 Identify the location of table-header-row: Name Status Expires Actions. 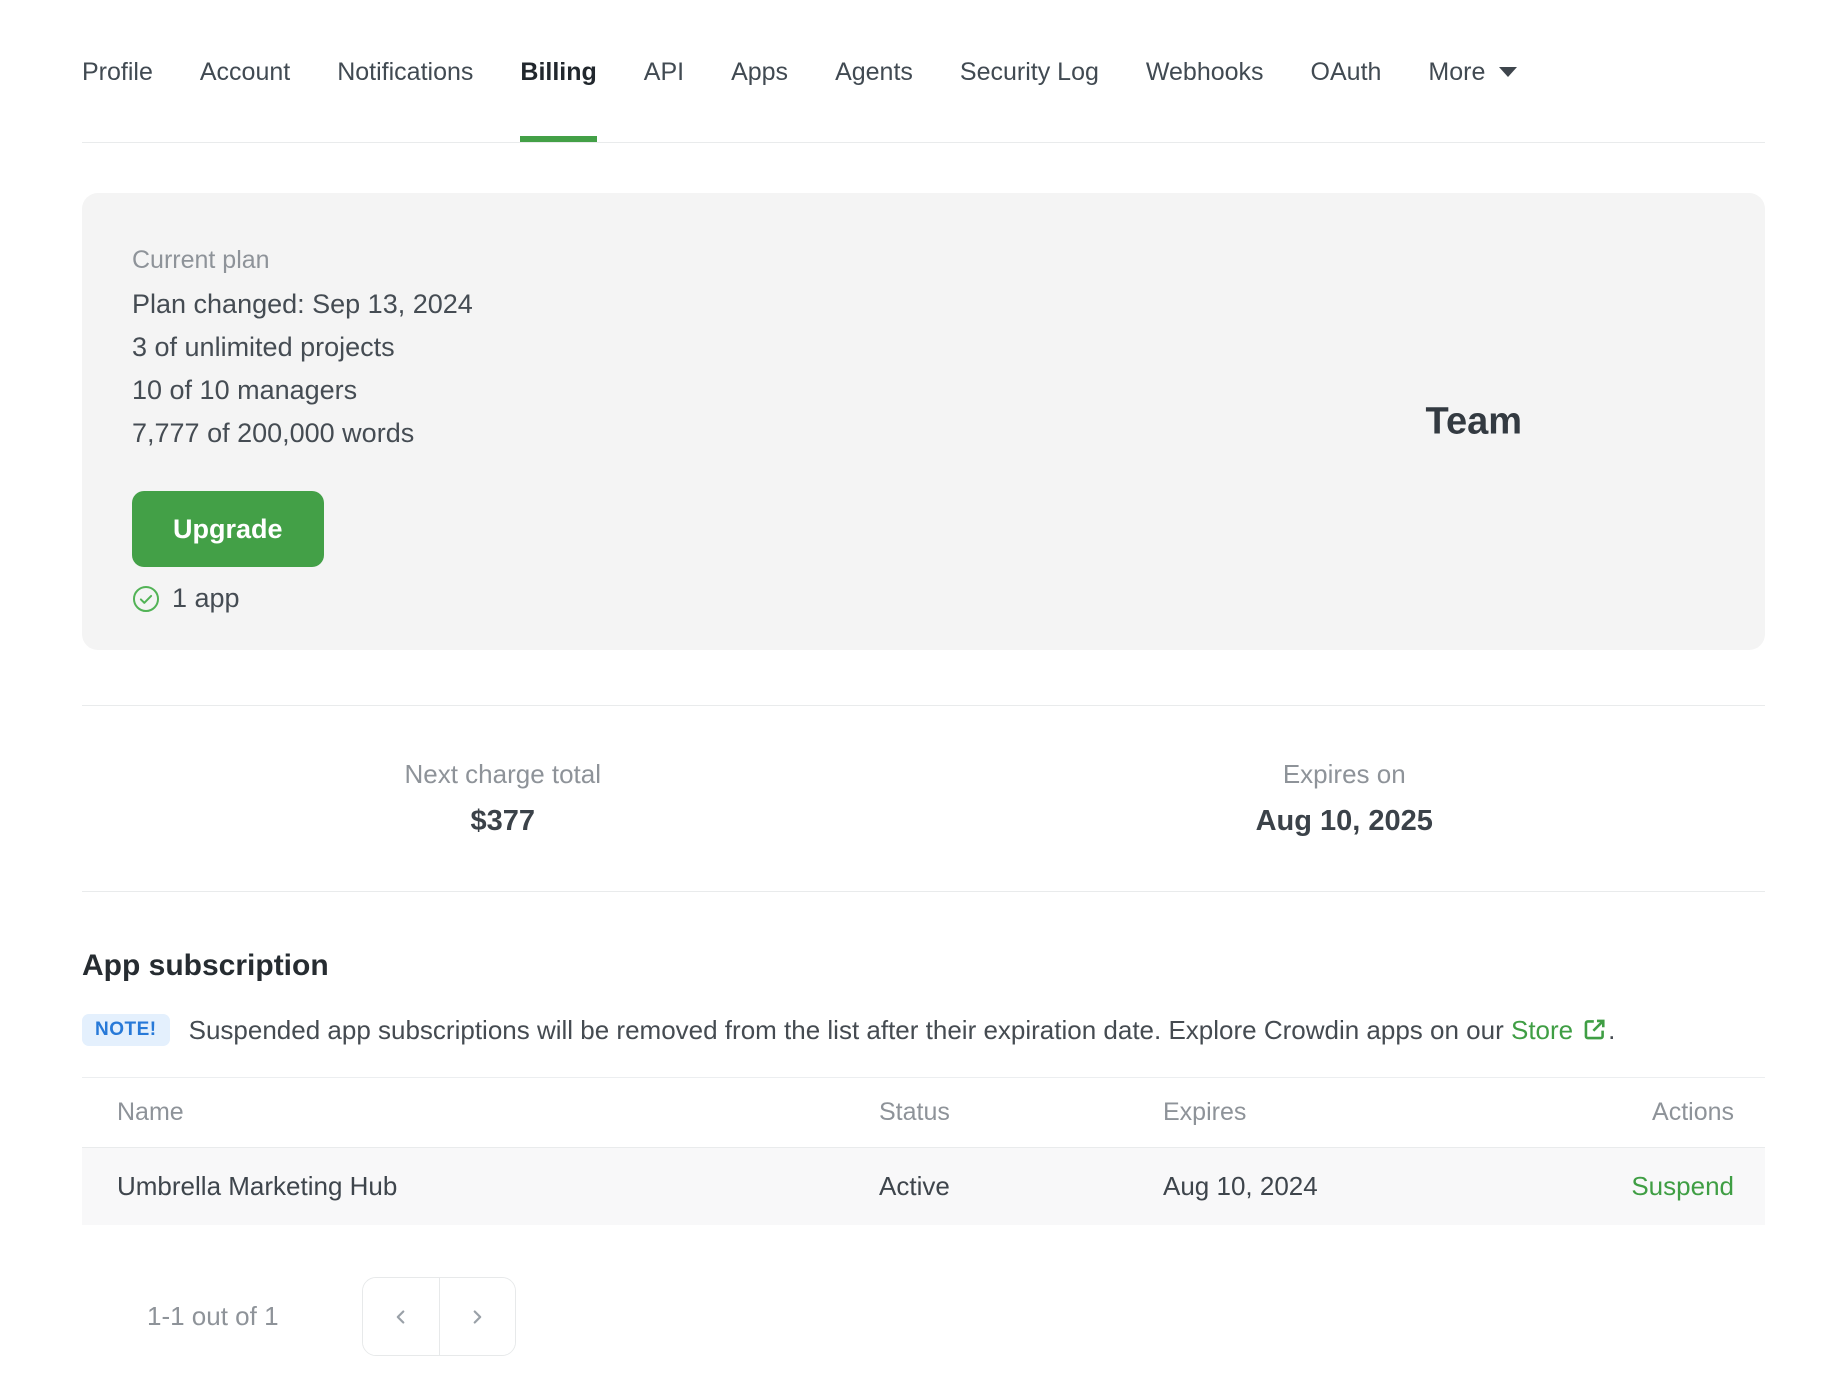
(923, 1113).